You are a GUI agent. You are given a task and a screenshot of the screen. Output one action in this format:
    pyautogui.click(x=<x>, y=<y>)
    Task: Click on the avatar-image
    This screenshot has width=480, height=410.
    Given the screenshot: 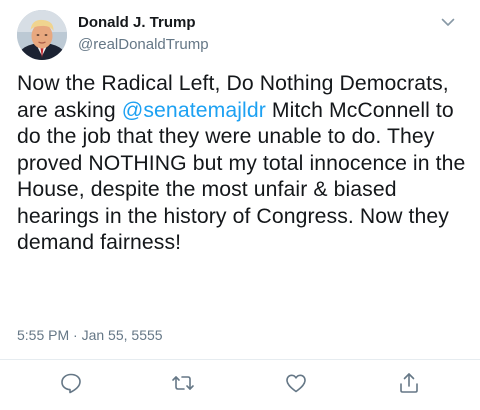 What is the action you would take?
    pyautogui.click(x=42, y=35)
    